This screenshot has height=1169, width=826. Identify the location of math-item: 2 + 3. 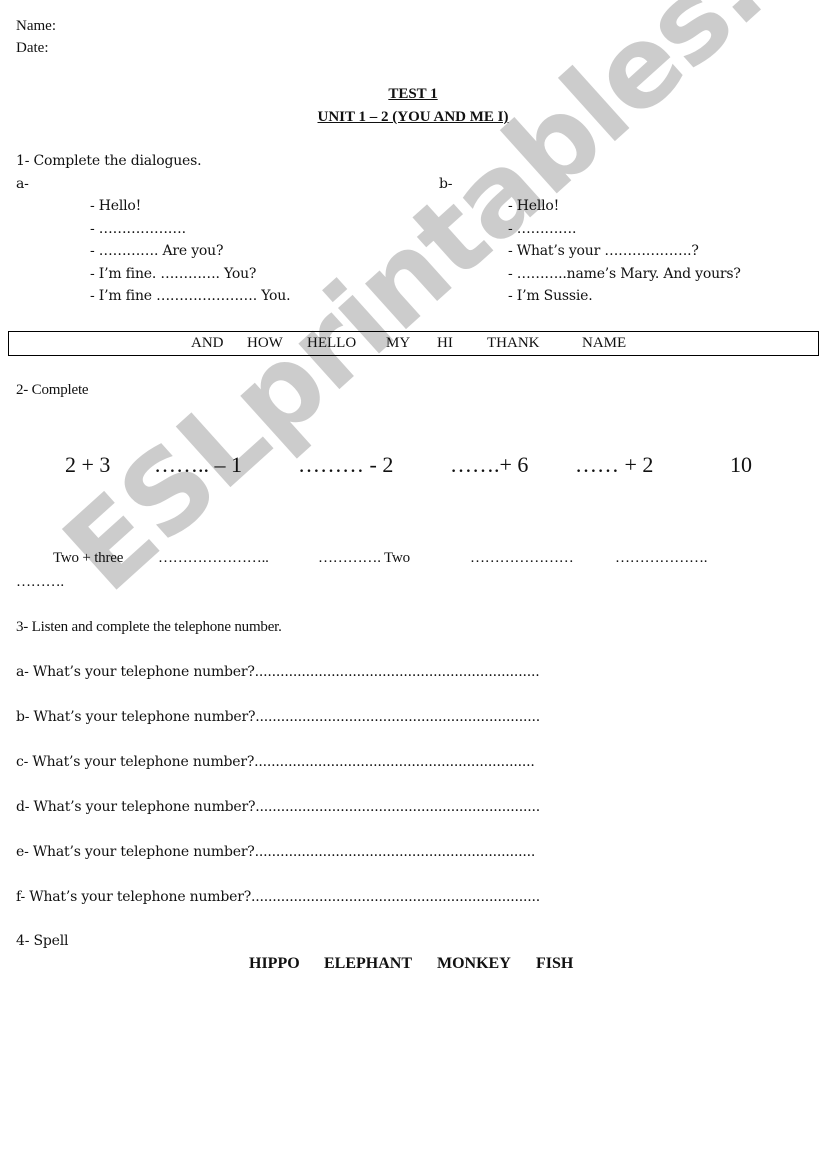
(88, 464).